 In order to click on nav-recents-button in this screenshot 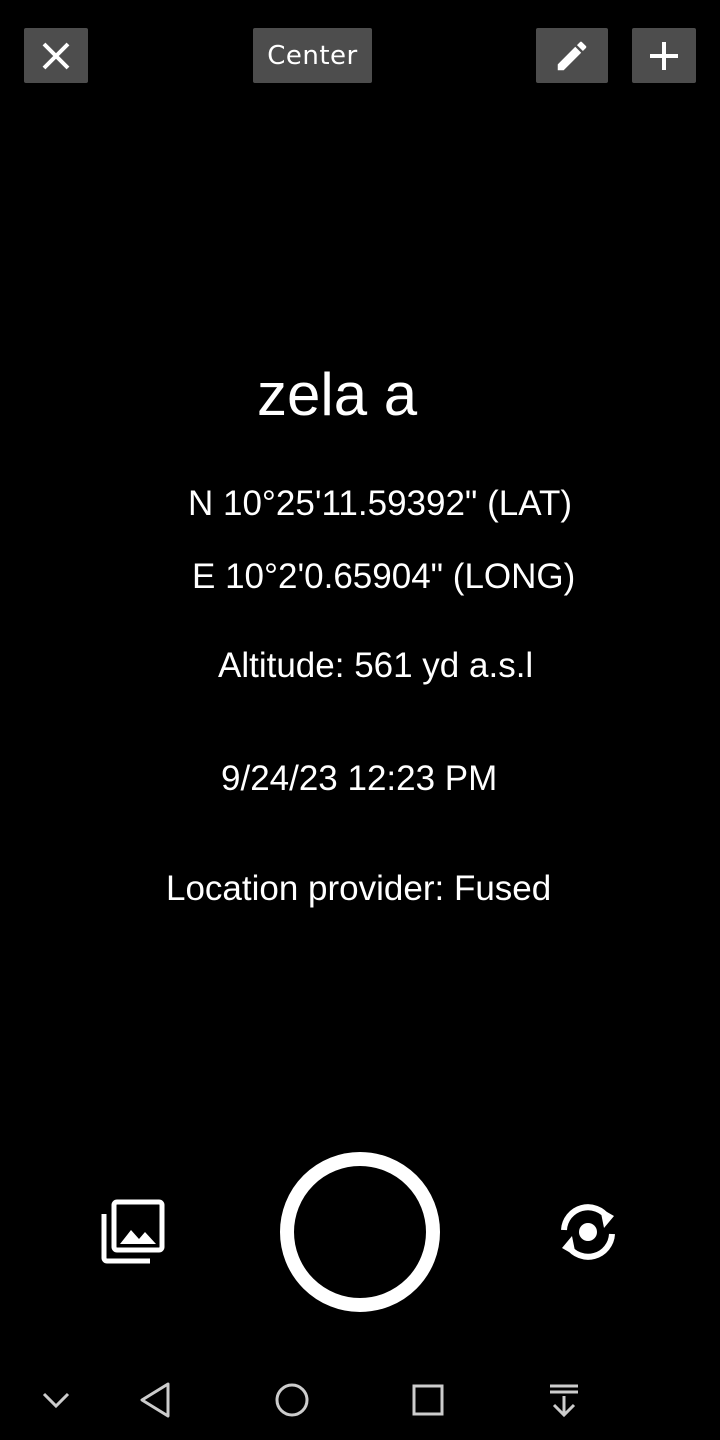, I will do `click(428, 1400)`.